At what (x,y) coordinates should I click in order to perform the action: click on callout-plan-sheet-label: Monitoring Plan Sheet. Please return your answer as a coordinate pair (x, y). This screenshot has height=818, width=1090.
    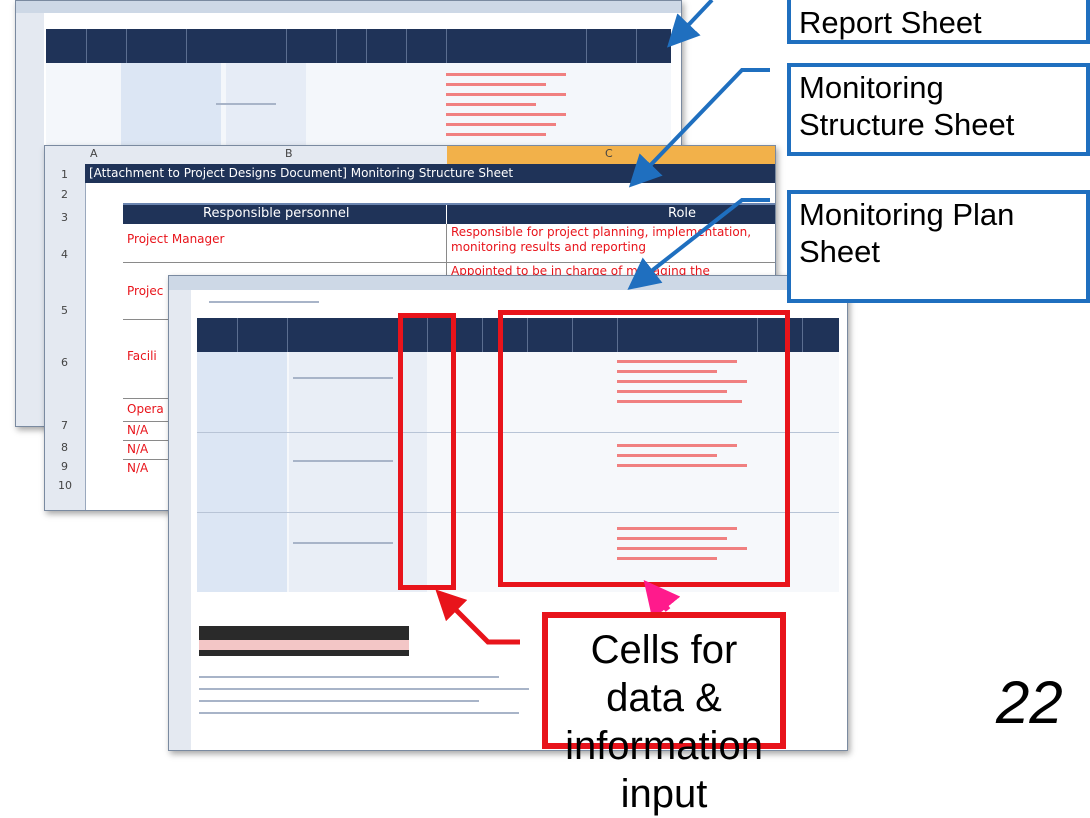
    Looking at the image, I should click on (907, 233).